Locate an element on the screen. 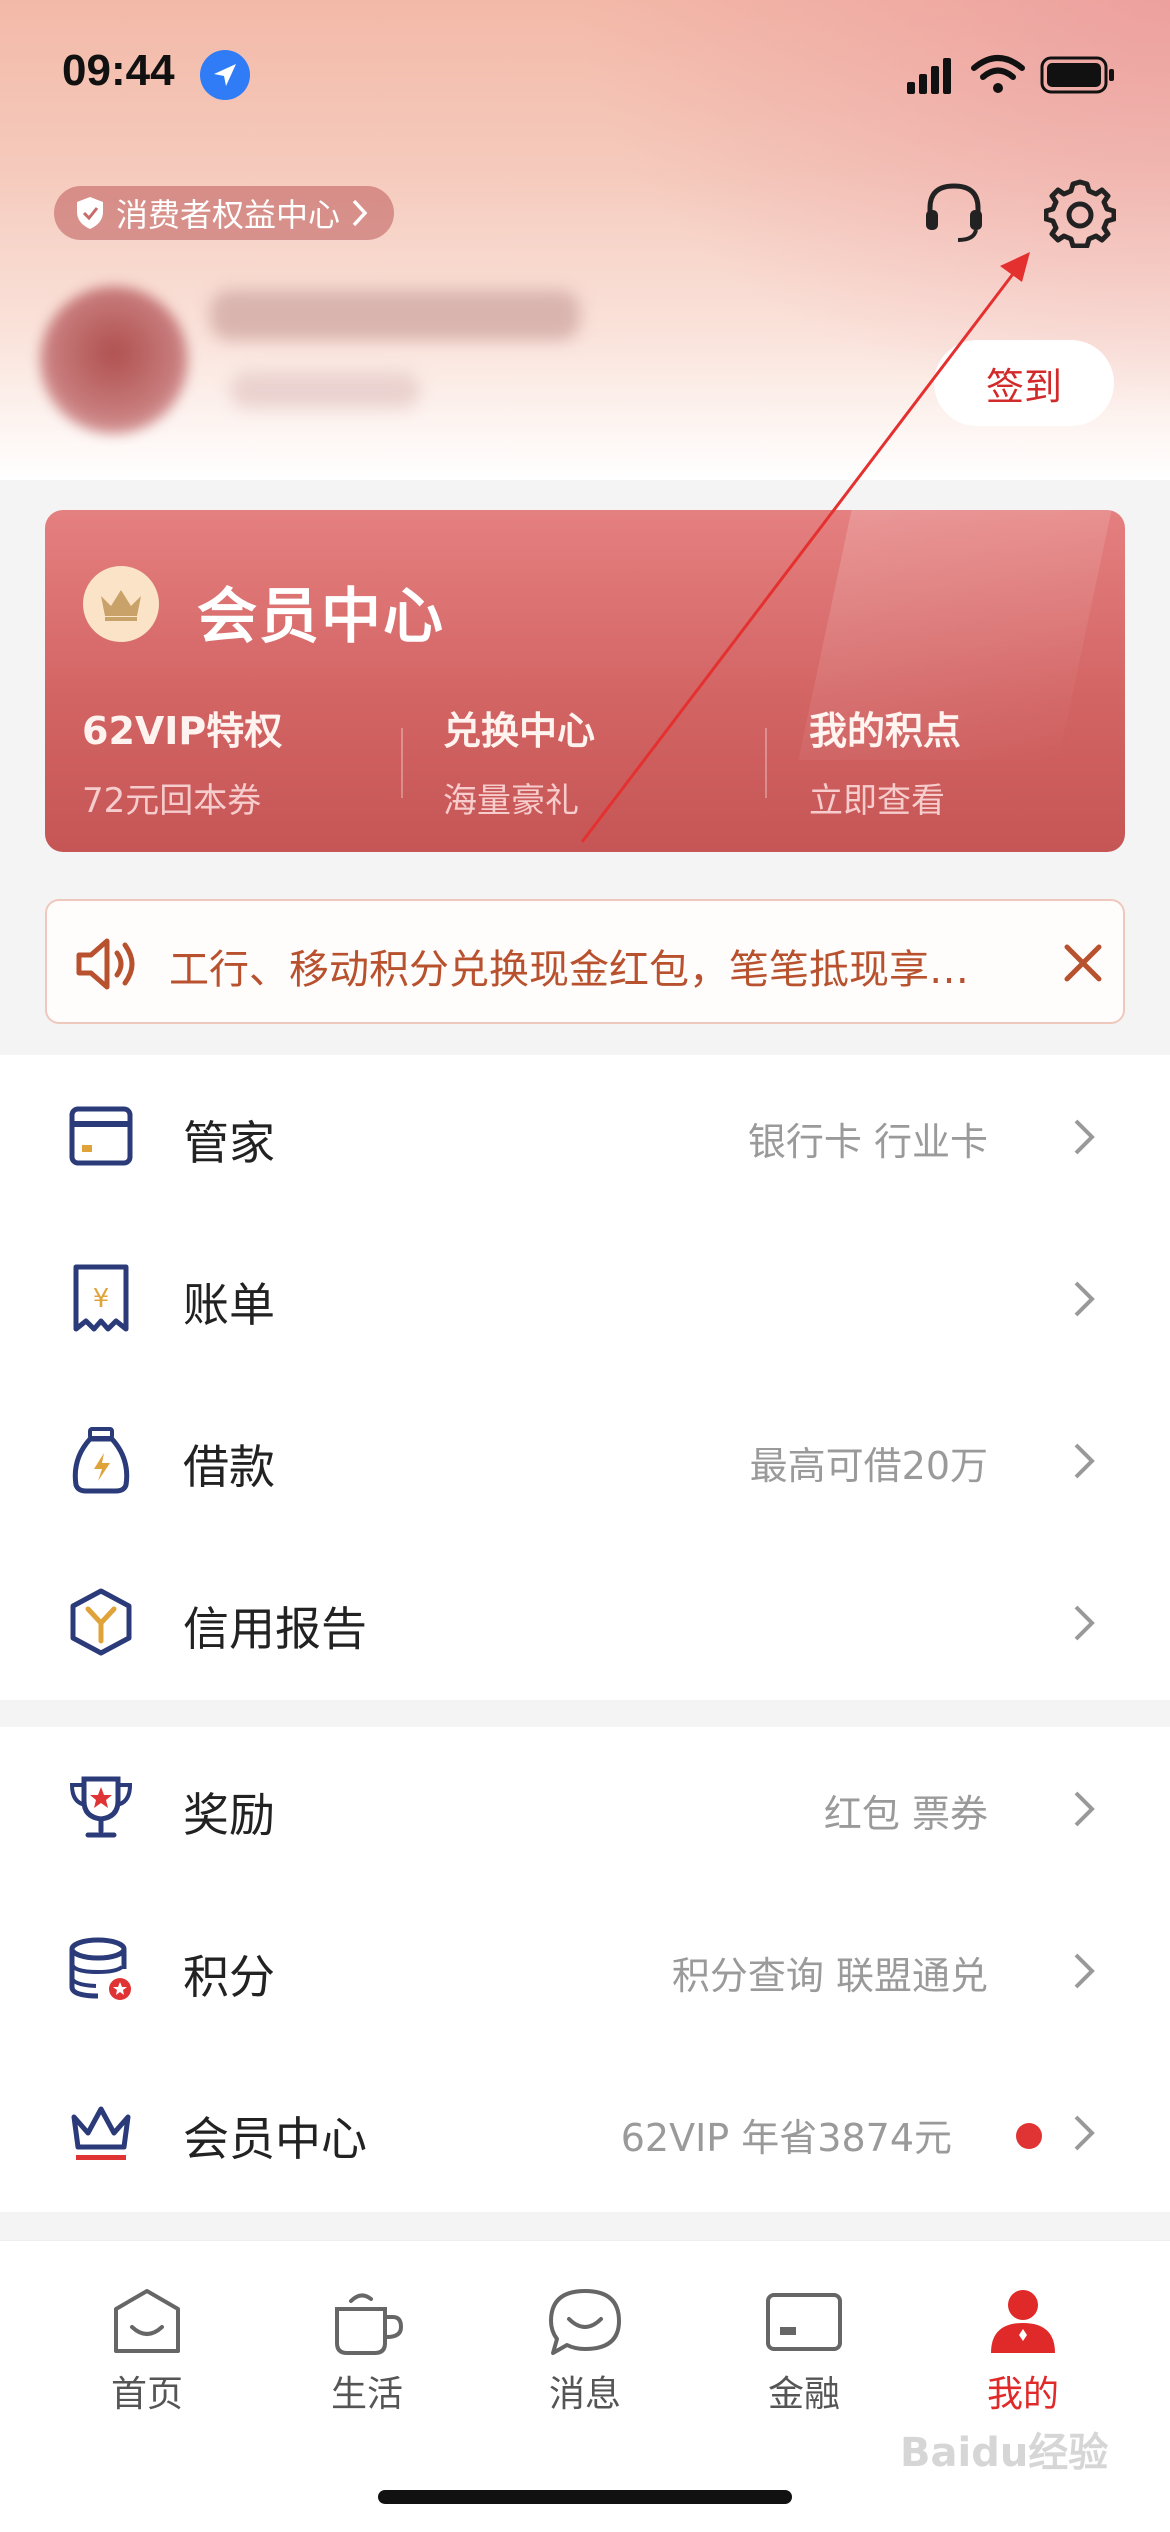  finance-card-icon is located at coordinates (804, 2322).